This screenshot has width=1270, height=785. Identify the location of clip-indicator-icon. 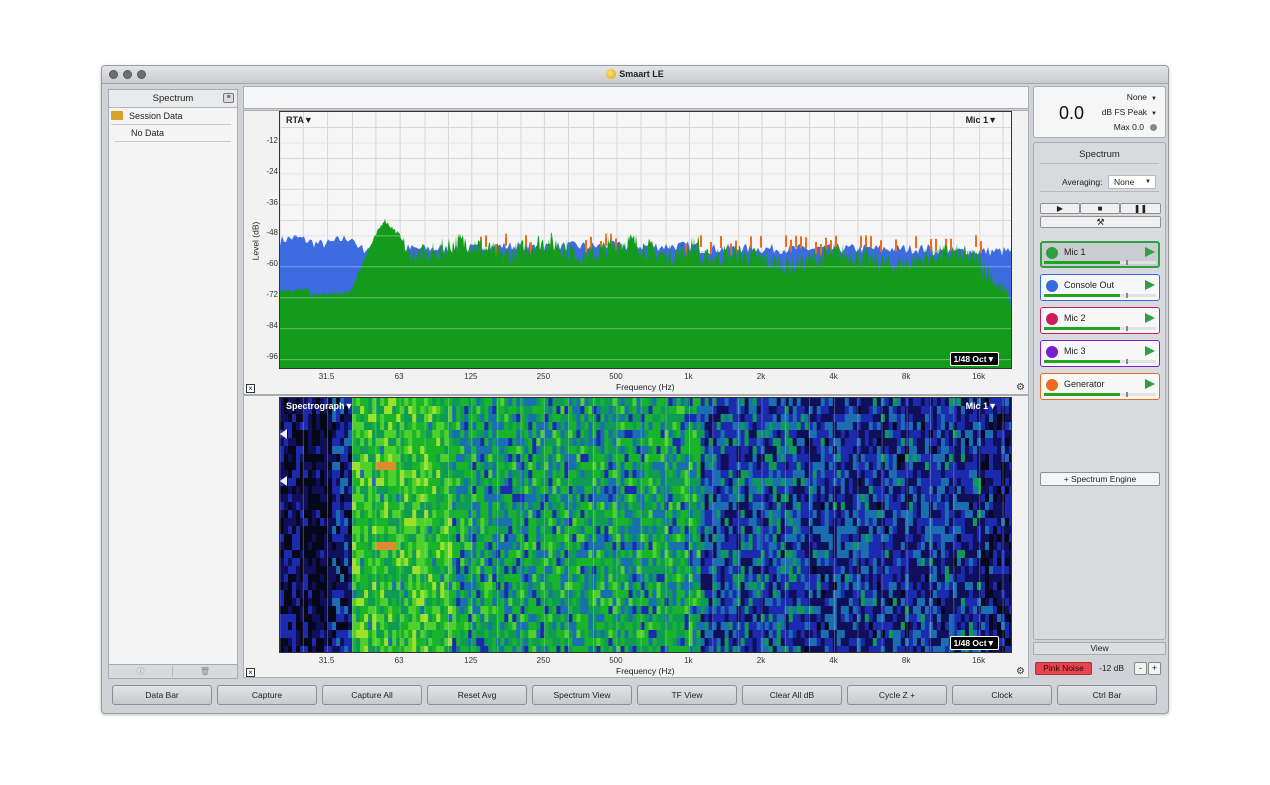
(1153, 127).